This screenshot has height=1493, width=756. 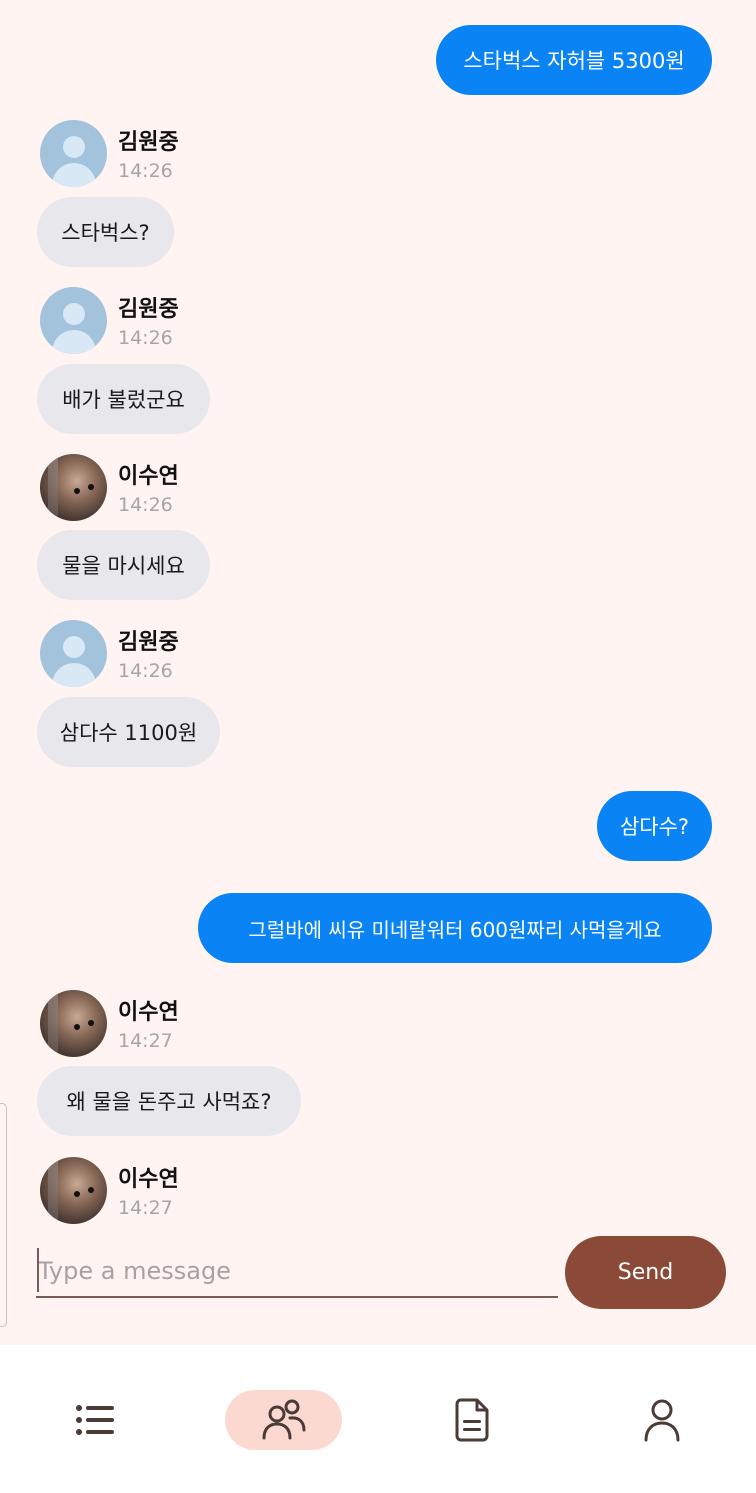 I want to click on people-icon, so click(x=283, y=1419).